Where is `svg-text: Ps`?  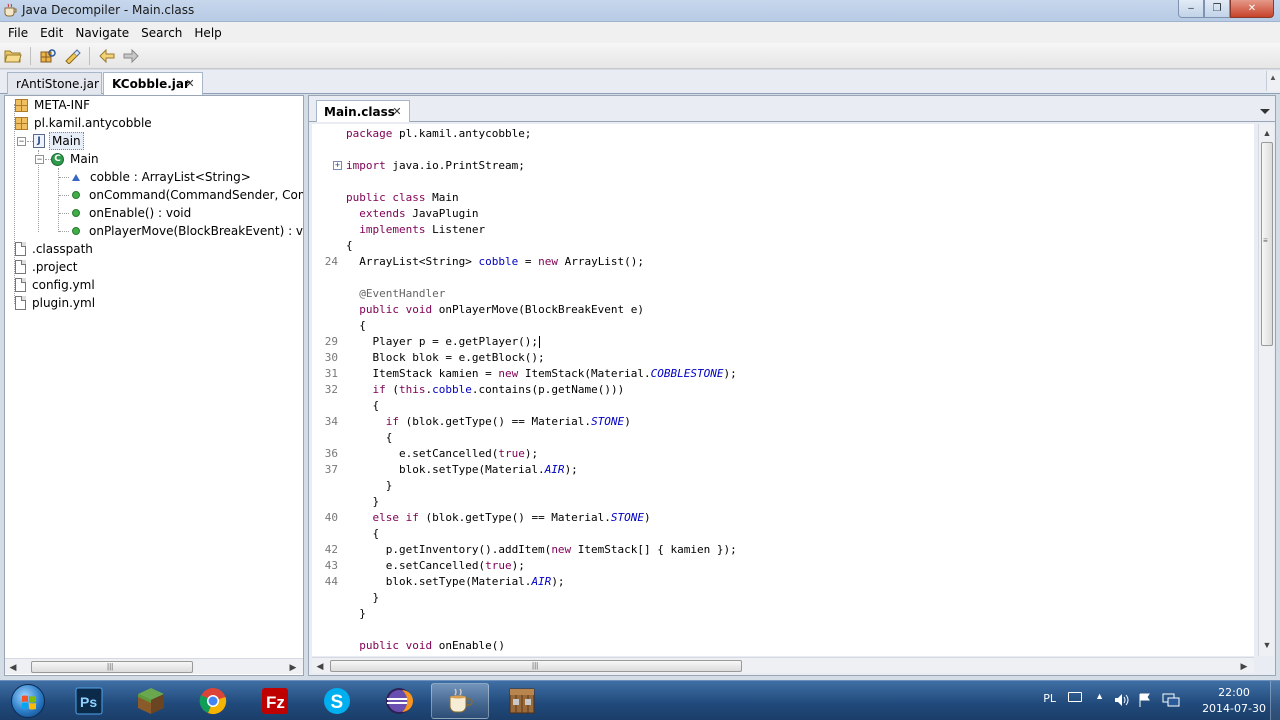 svg-text: Ps is located at coordinates (88, 702).